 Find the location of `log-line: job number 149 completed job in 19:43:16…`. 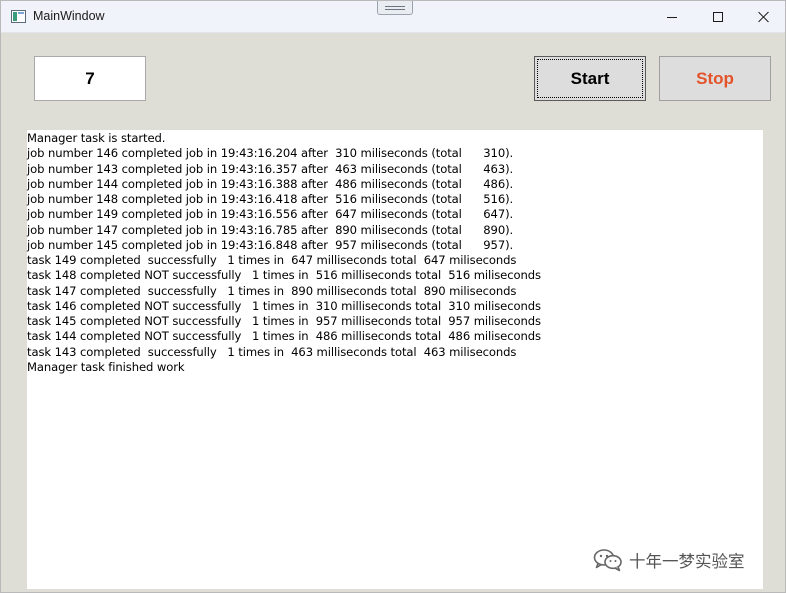

log-line: job number 149 completed job in 19:43:16… is located at coordinates (270, 214).